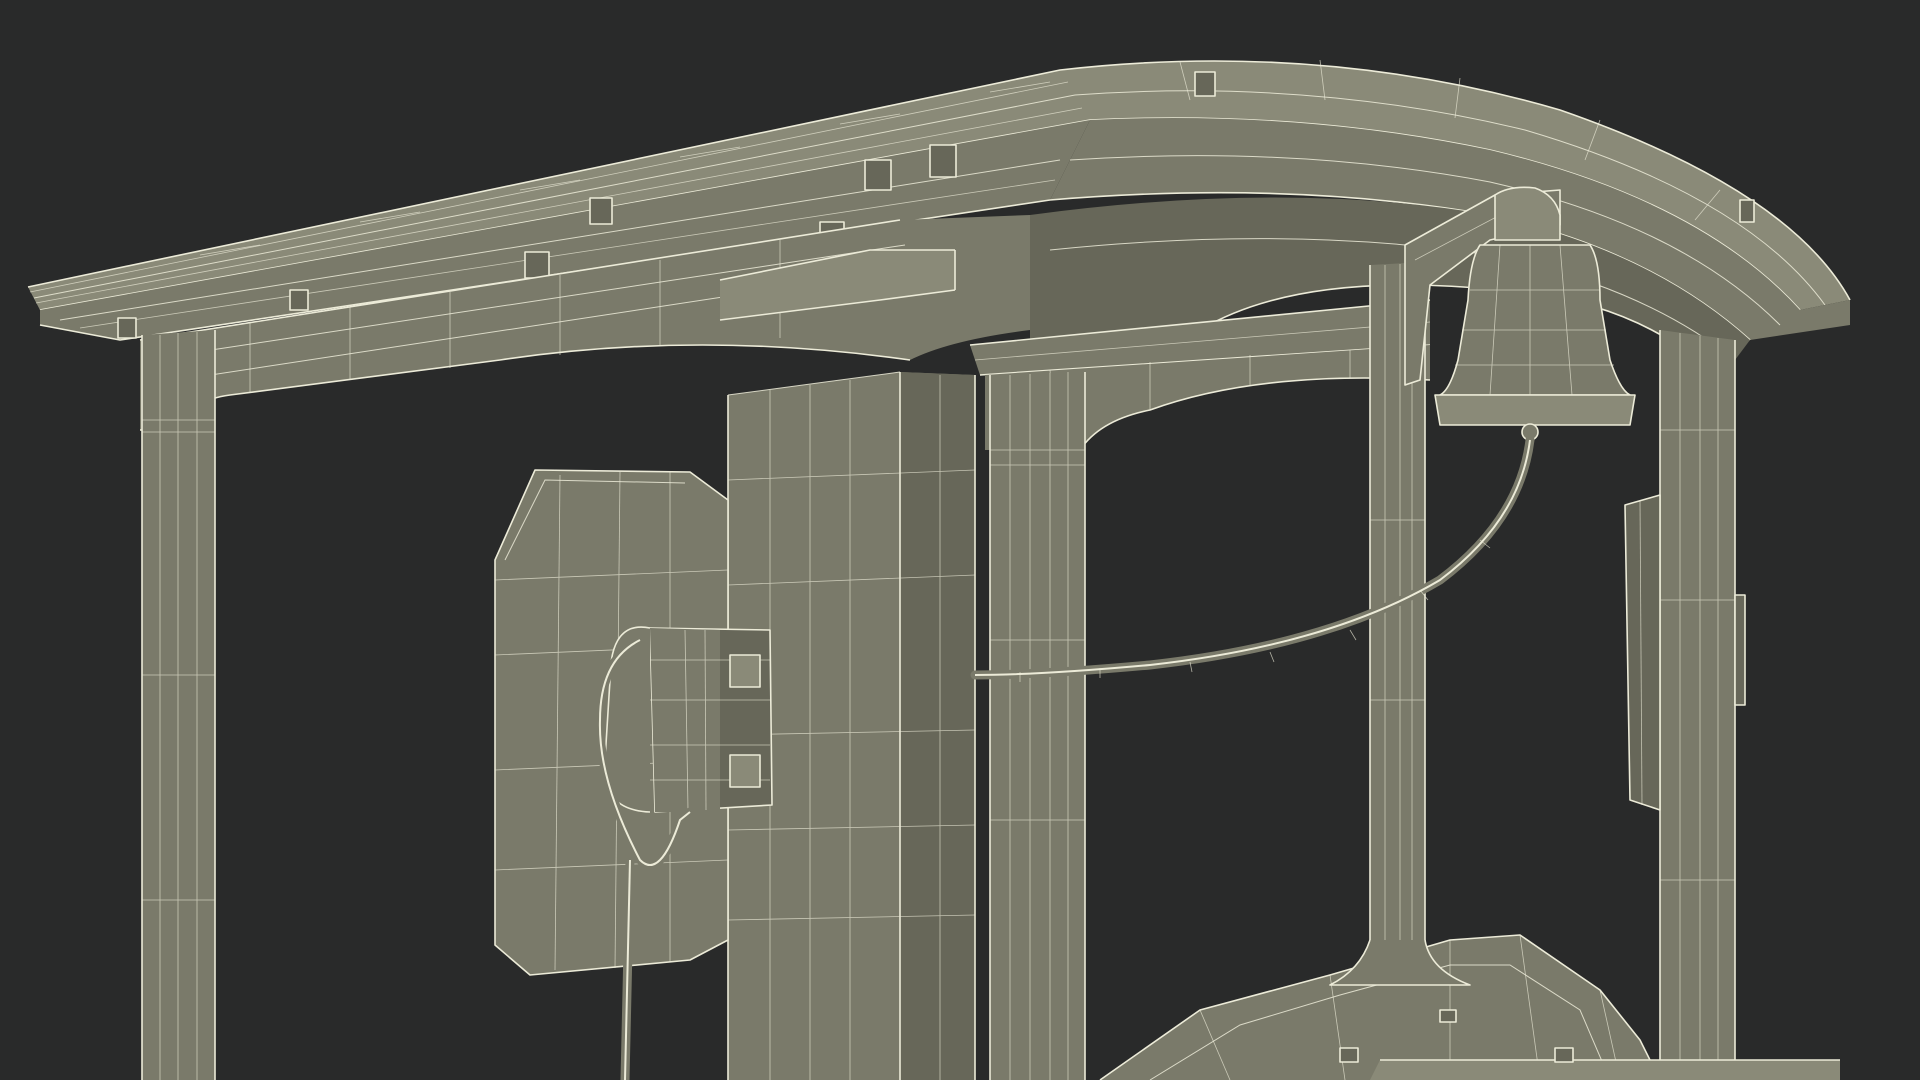  Describe the element at coordinates (178, 705) in the screenshot. I see `left-post` at that location.